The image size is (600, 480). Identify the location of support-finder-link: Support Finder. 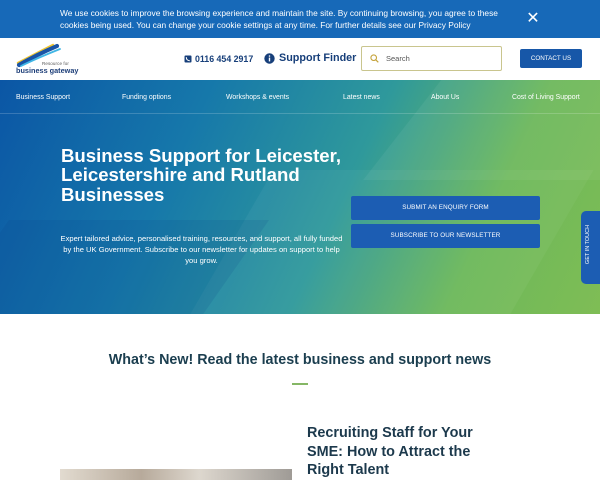
(310, 58).